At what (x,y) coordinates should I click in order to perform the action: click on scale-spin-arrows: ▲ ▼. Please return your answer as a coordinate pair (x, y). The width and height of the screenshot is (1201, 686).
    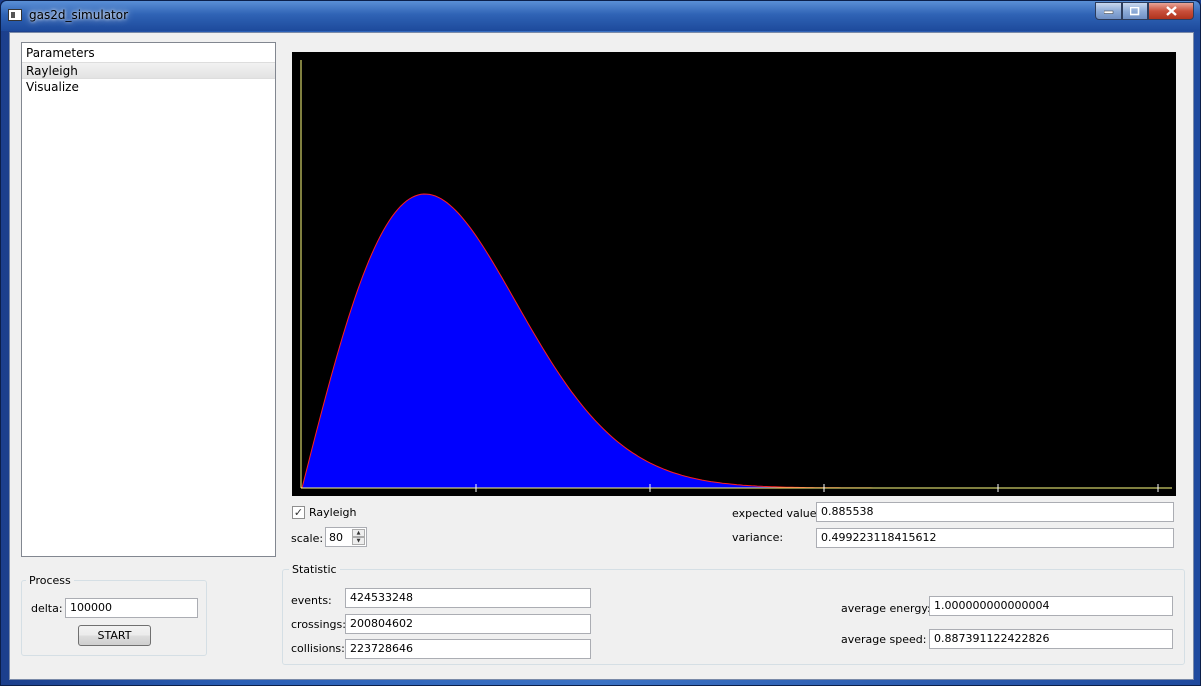
    Looking at the image, I should click on (358, 537).